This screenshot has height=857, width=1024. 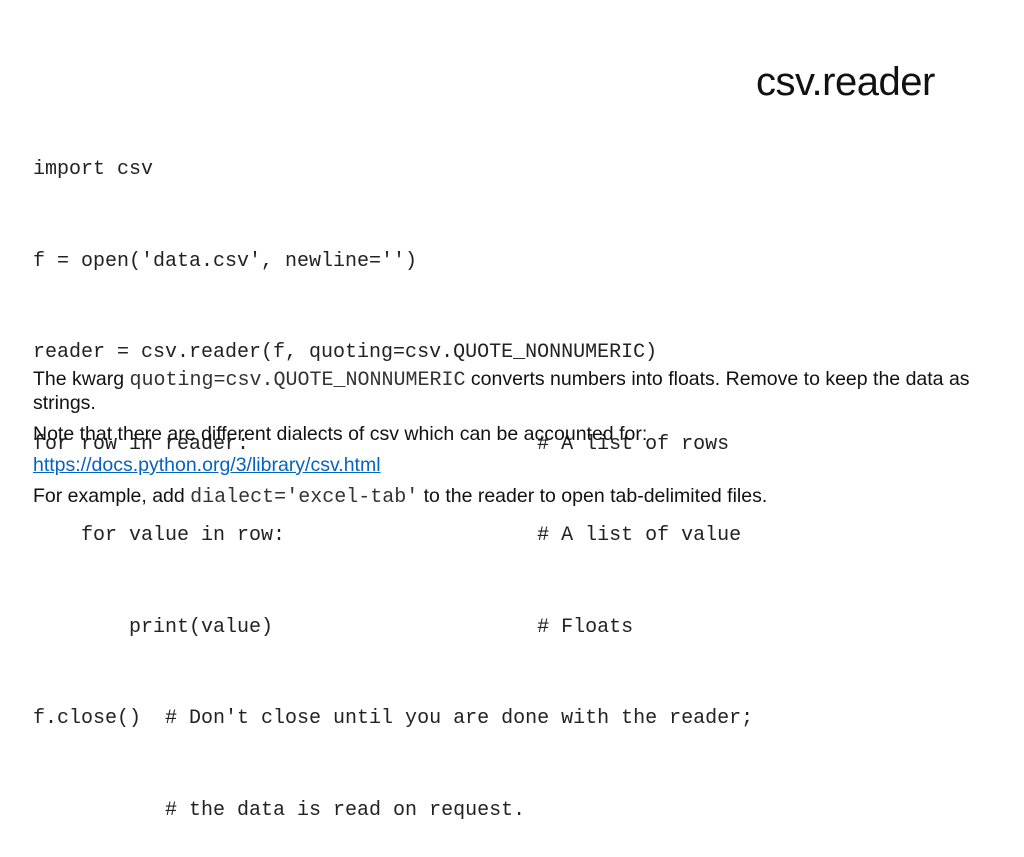 I want to click on code-line: import csv, so click(x=93, y=169).